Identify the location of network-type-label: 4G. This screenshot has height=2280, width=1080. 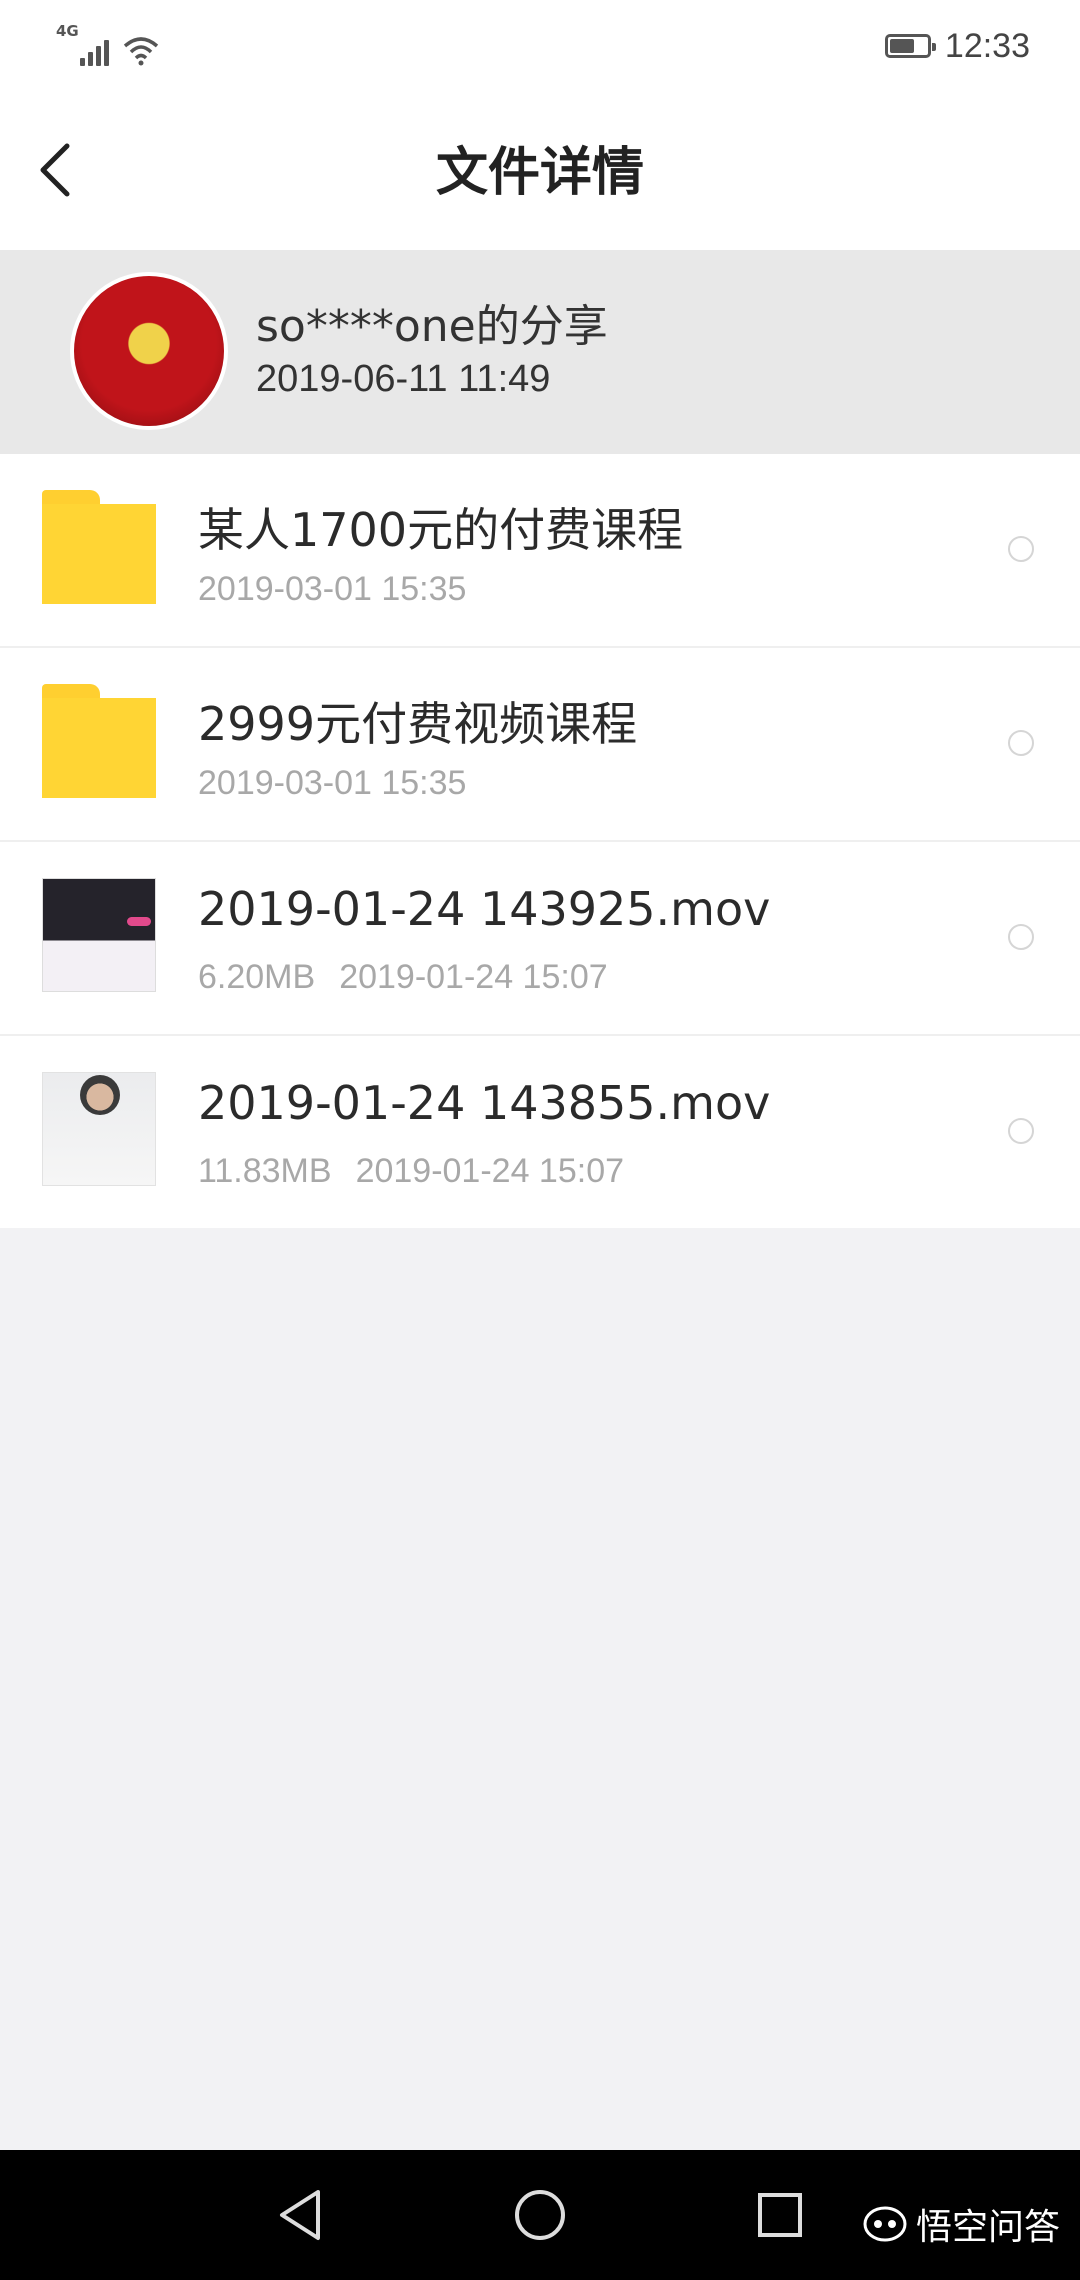
(67, 31).